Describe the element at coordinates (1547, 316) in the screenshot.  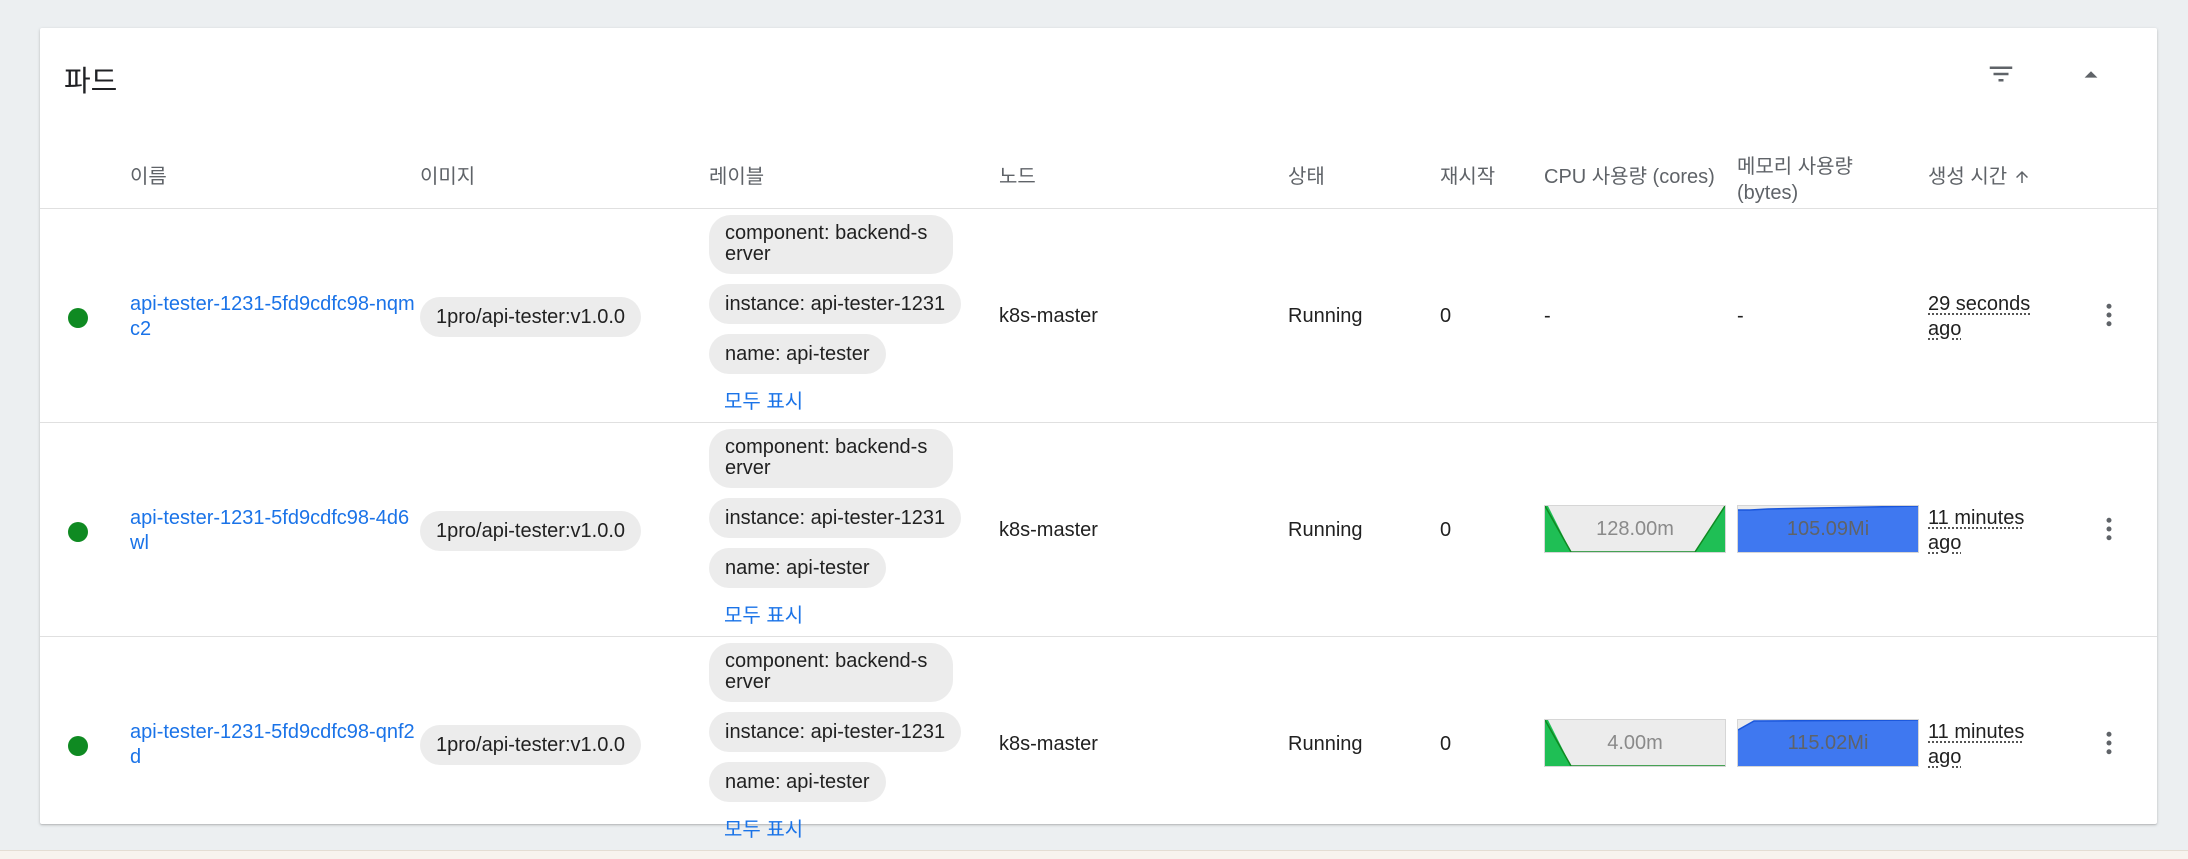
I see `cpu-usage: -` at that location.